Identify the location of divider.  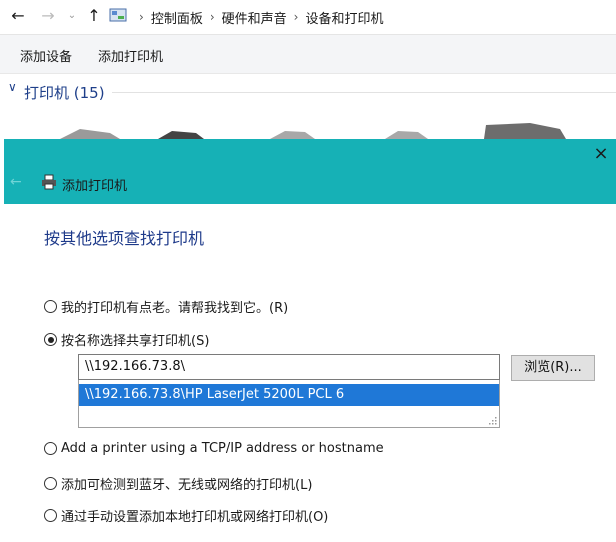
(364, 92).